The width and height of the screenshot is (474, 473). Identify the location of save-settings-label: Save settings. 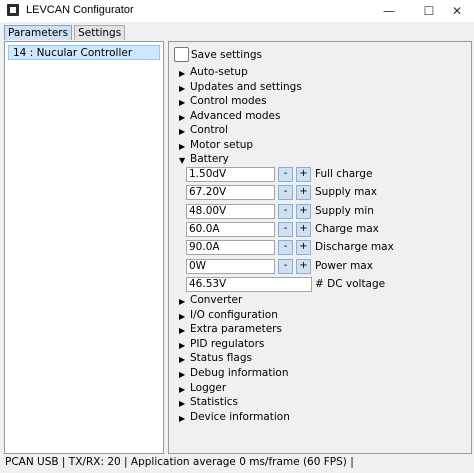
(226, 55).